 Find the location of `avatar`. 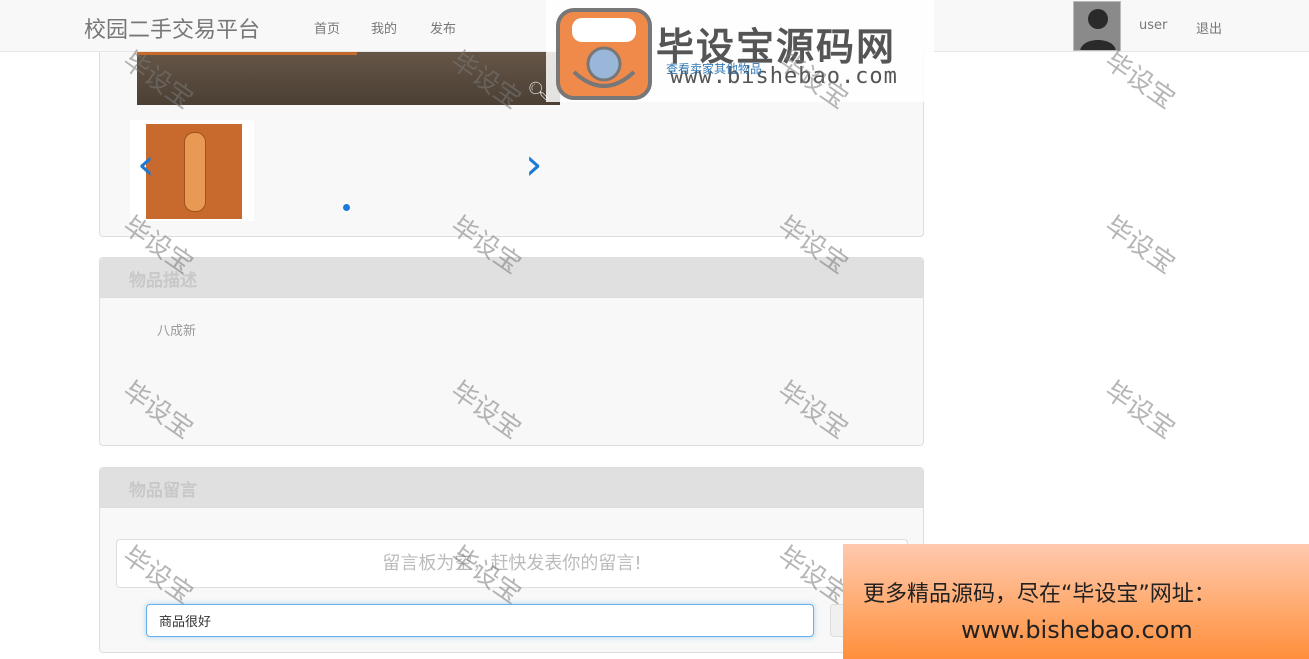

avatar is located at coordinates (1097, 26).